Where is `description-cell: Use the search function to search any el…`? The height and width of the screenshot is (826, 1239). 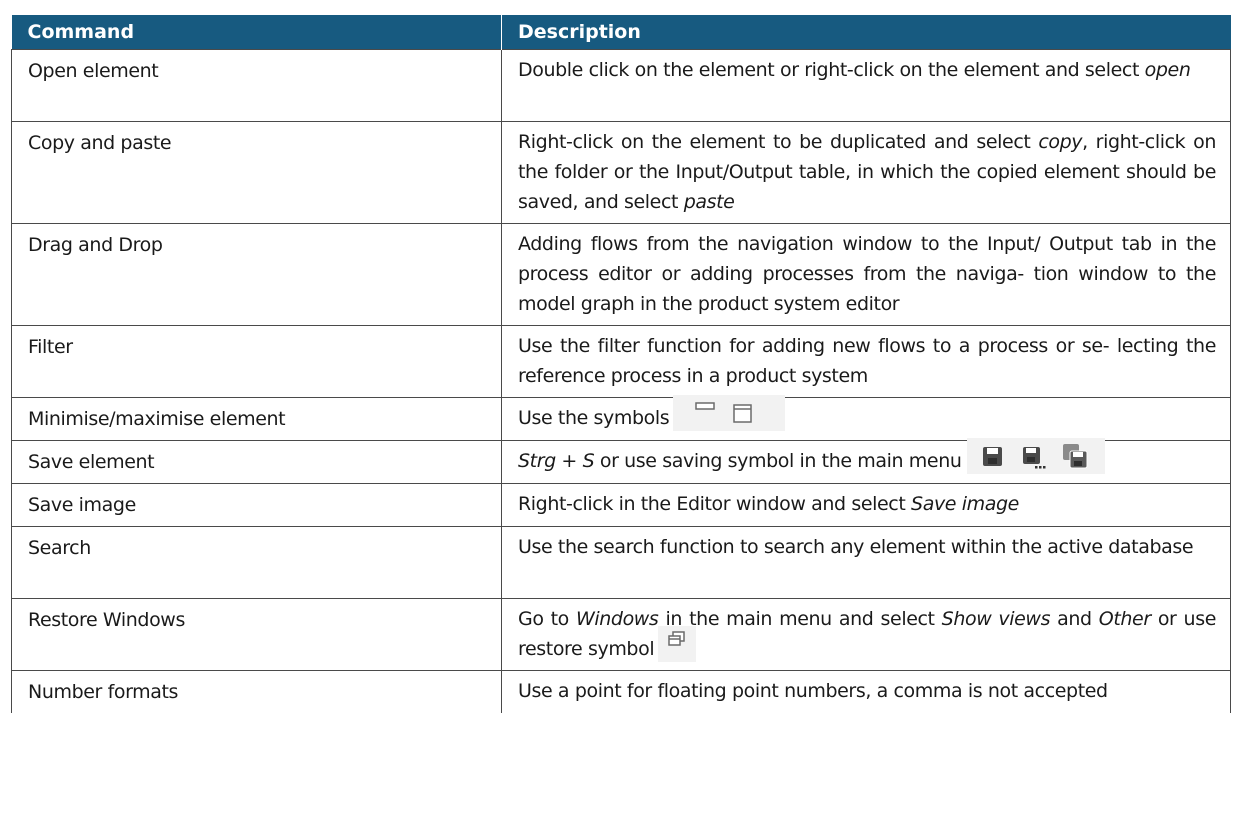 description-cell: Use the search function to search any el… is located at coordinates (866, 562).